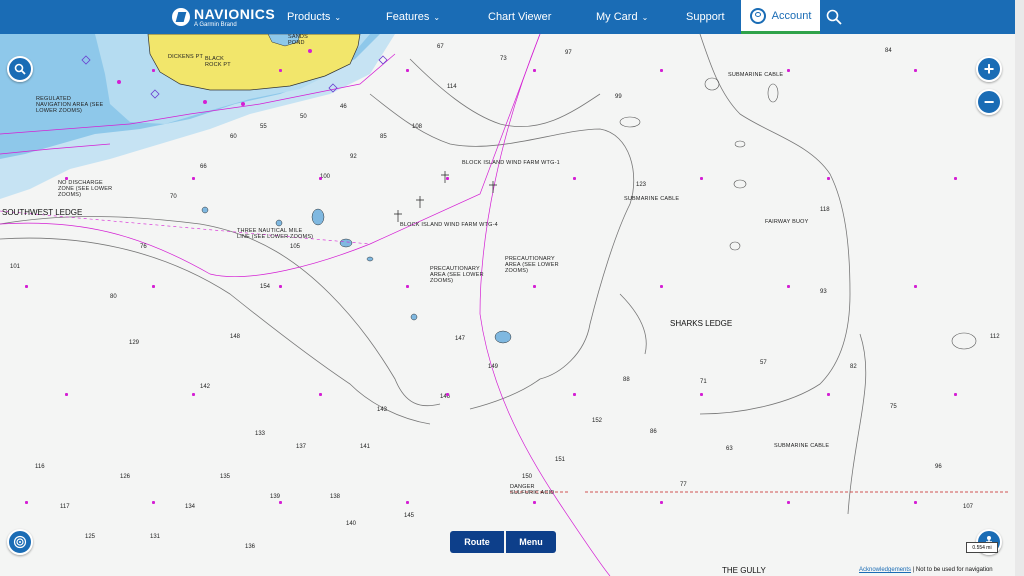 This screenshot has height=576, width=1024. I want to click on depth-sounding: 135, so click(225, 477).